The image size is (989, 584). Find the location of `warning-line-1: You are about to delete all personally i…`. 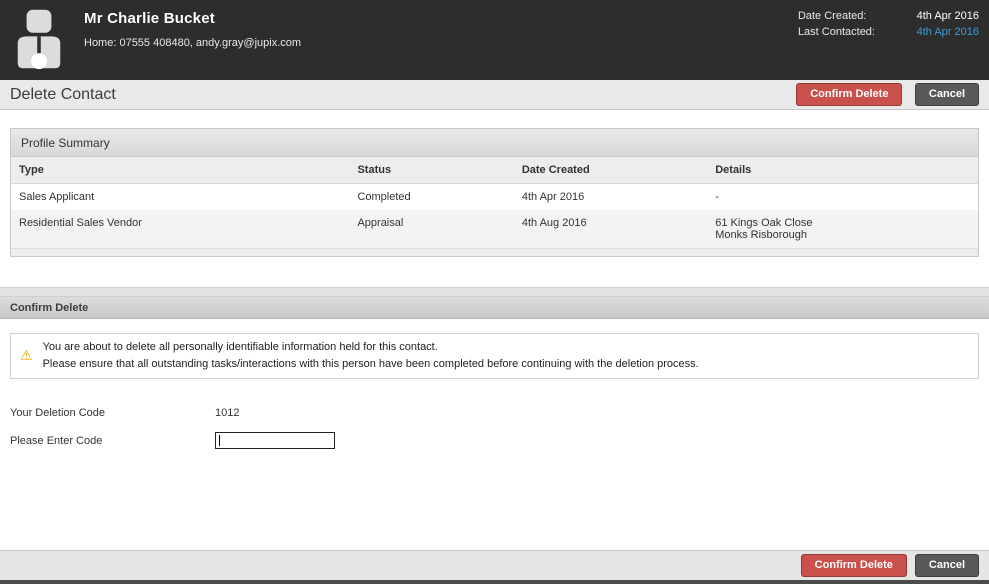

warning-line-1: You are about to delete all personally i… is located at coordinates (240, 347).